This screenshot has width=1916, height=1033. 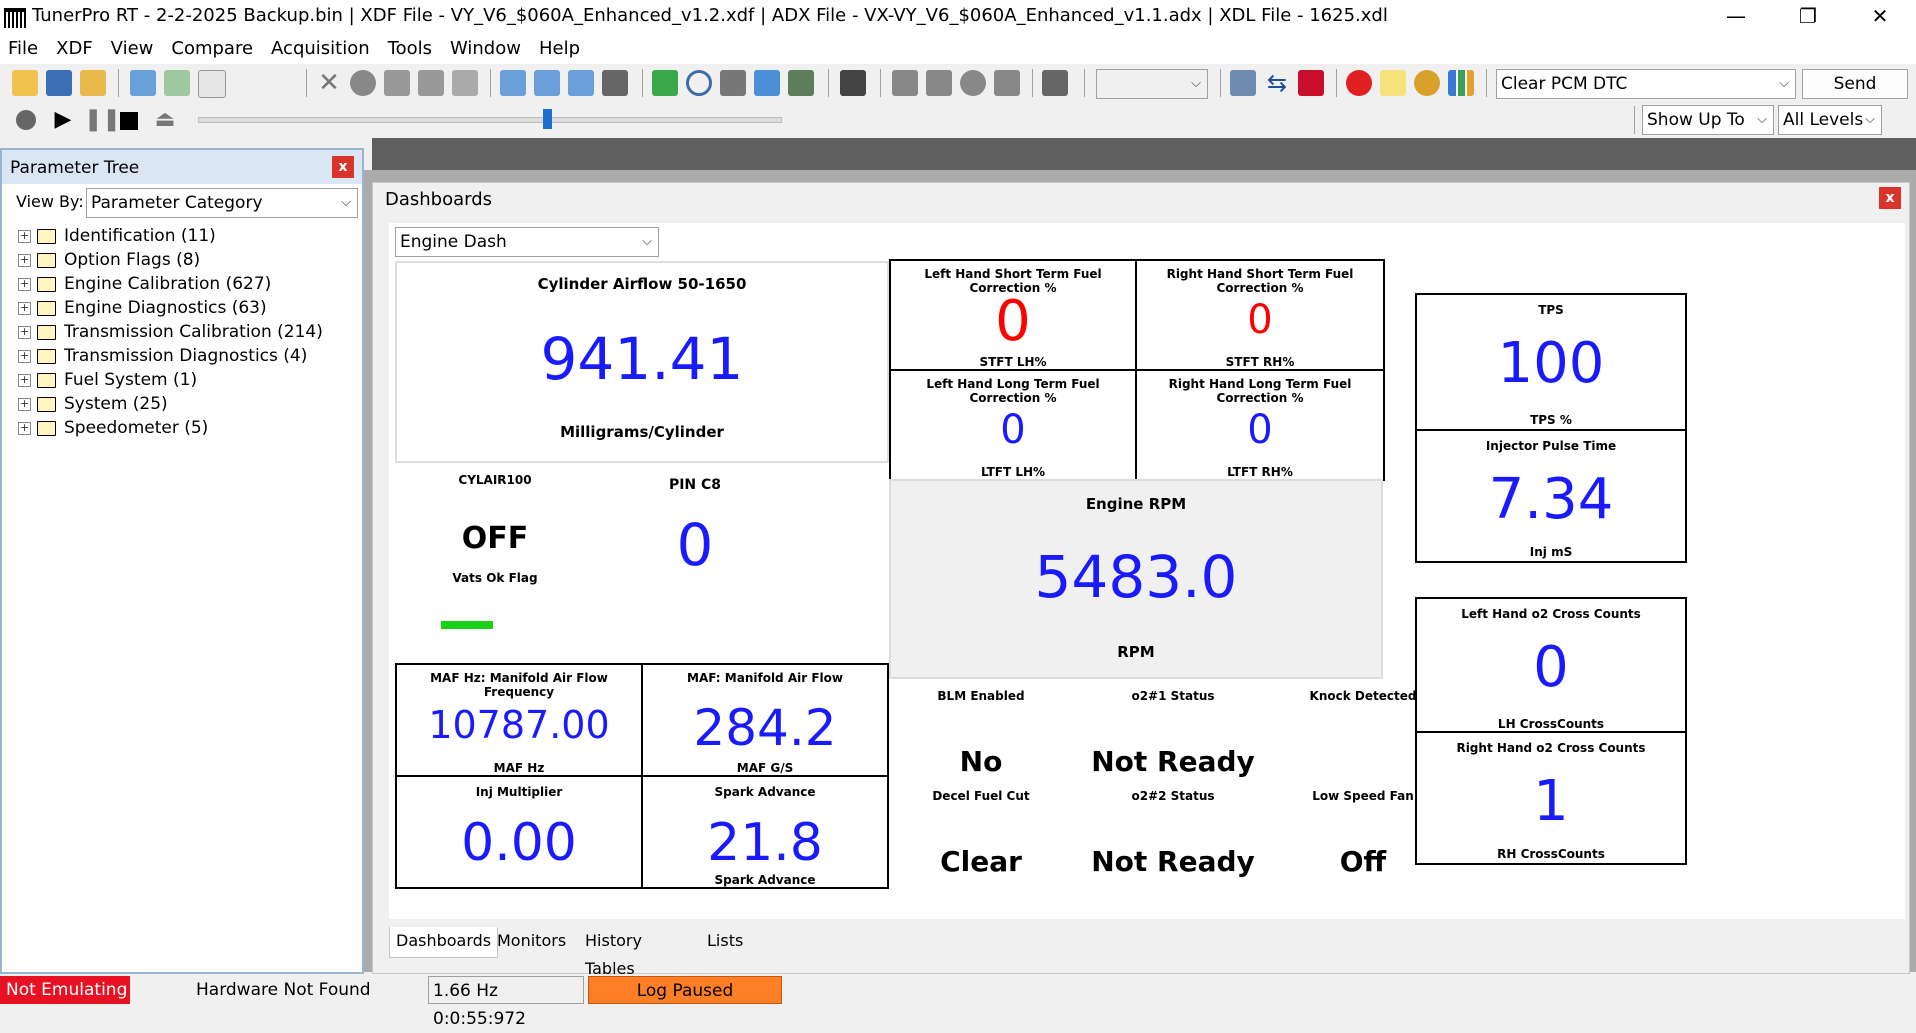 I want to click on eject-icon: ⏏, so click(x=165, y=121).